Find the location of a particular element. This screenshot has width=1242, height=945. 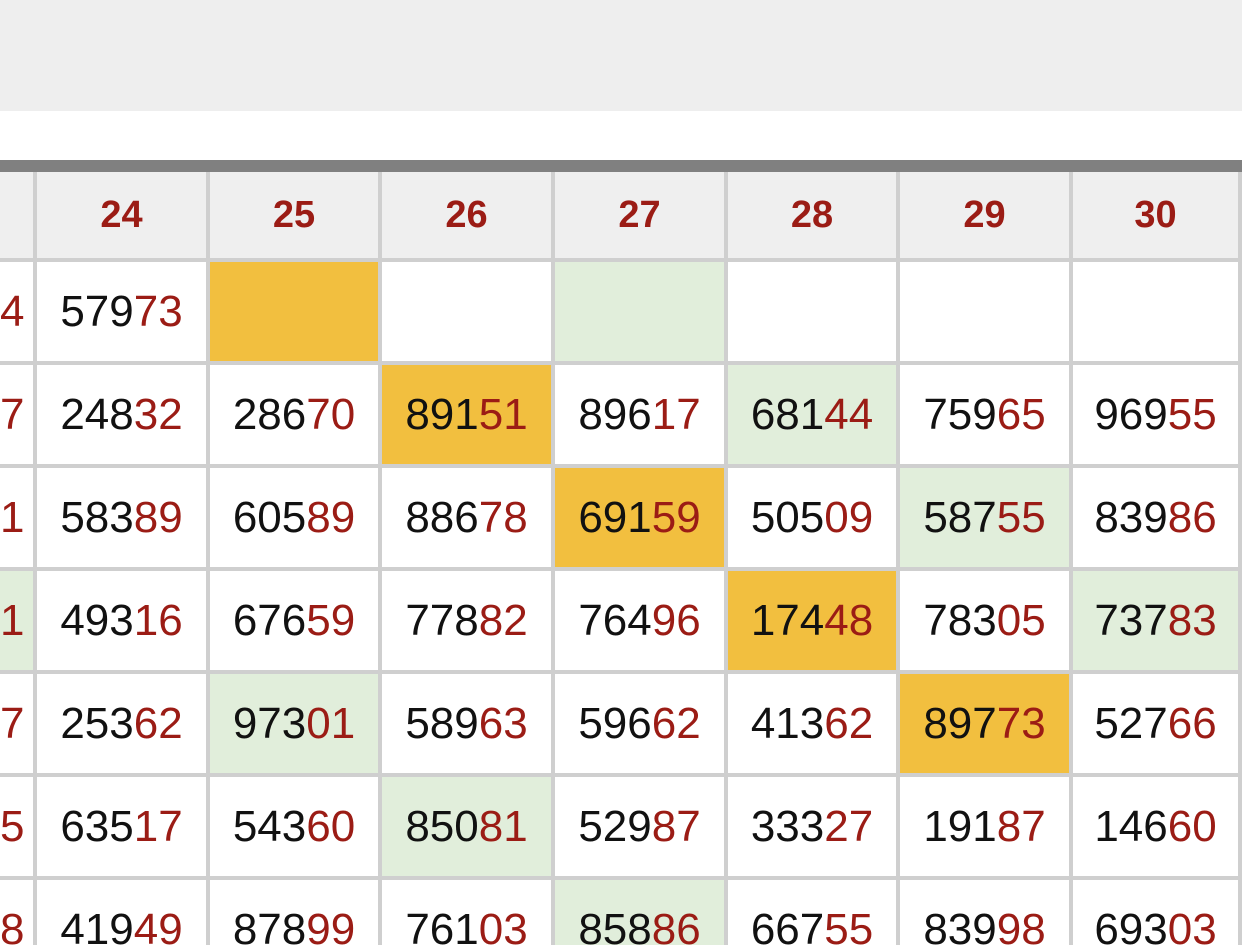

number-suffix: 78 is located at coordinates (503, 517).